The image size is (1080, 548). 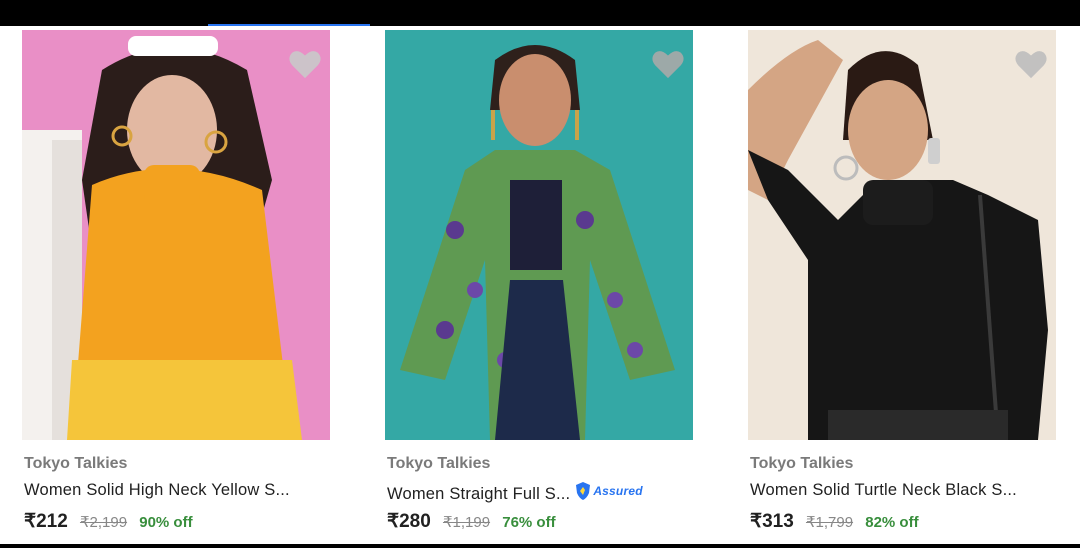 I want to click on price-row: ₹280 ₹1,199 76% off, so click(x=471, y=521).